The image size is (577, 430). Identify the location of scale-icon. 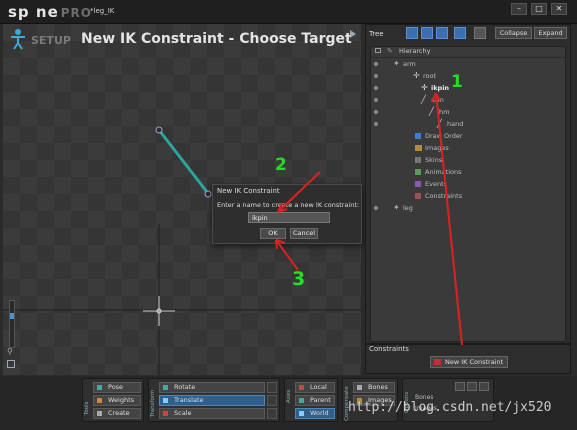
(165, 413).